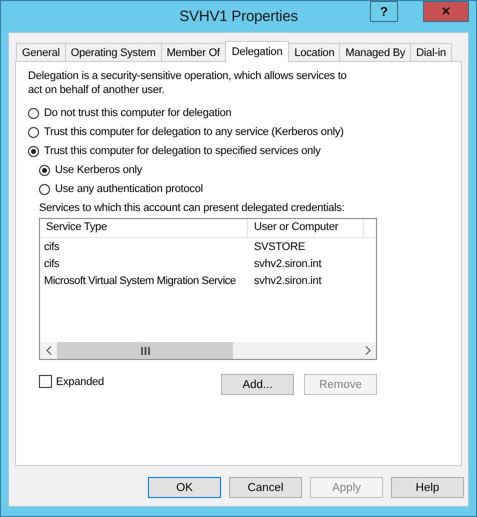 This screenshot has height=517, width=477. I want to click on radio-option: Trust this computer for delegation to any service (Kerberos only), so click(238, 132).